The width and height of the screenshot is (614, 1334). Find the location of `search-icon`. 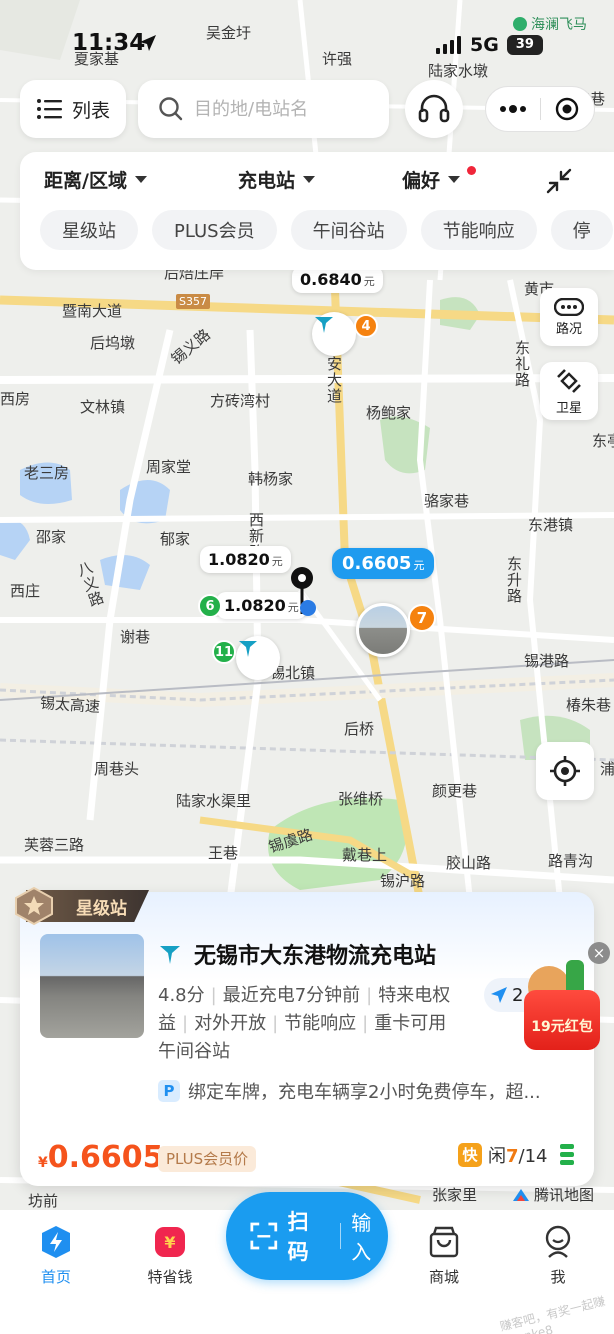

search-icon is located at coordinates (171, 109).